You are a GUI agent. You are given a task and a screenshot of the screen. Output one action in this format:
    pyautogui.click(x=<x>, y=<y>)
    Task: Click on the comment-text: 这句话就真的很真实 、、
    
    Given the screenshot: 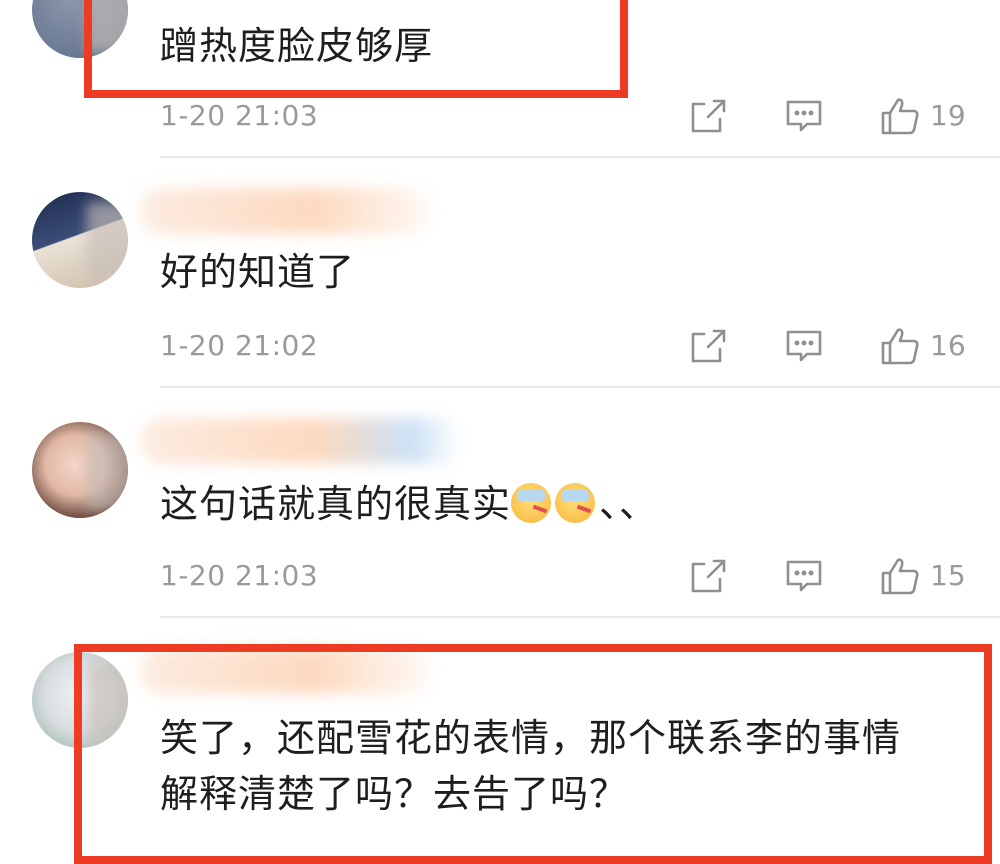 What is the action you would take?
    pyautogui.click(x=565, y=504)
    